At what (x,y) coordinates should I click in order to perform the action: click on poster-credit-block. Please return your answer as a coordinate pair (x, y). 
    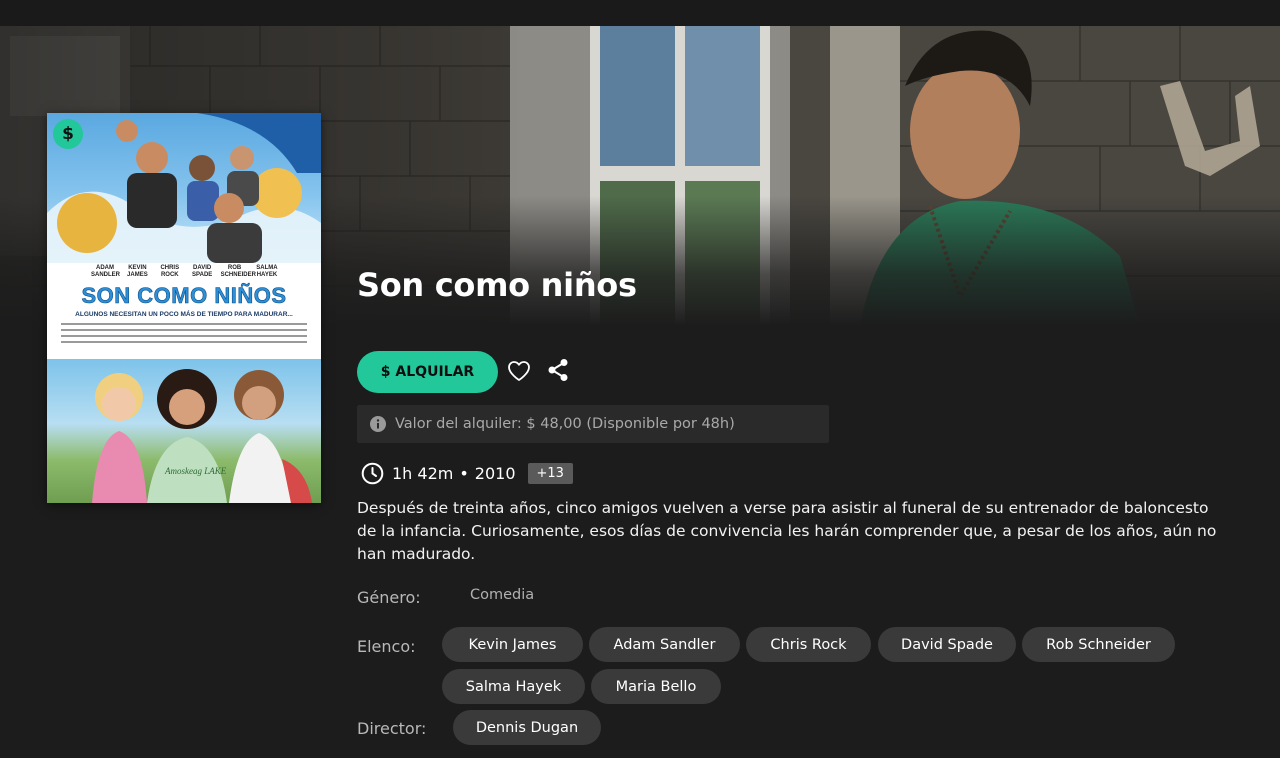
    Looking at the image, I should click on (184, 338).